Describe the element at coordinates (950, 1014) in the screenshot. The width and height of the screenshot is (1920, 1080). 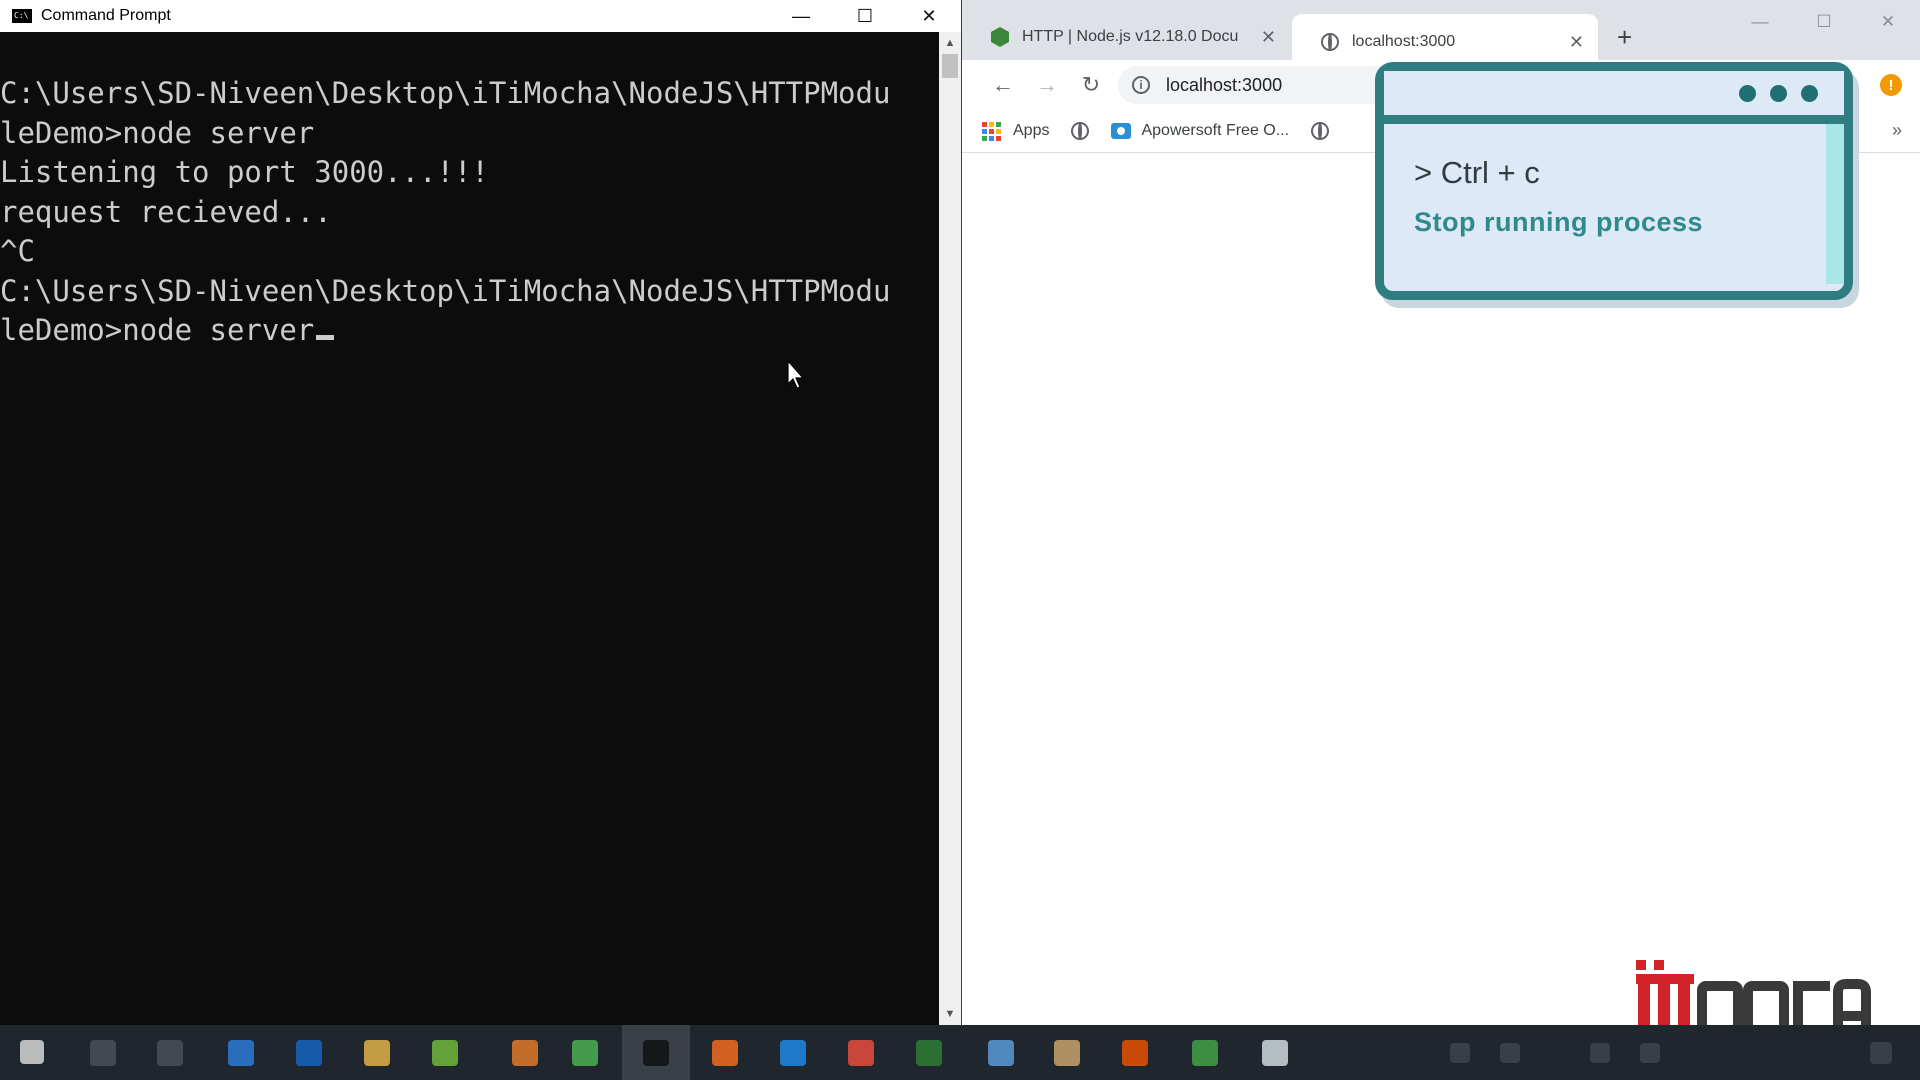
I see `scroll-down-arrow-icon: ▼` at that location.